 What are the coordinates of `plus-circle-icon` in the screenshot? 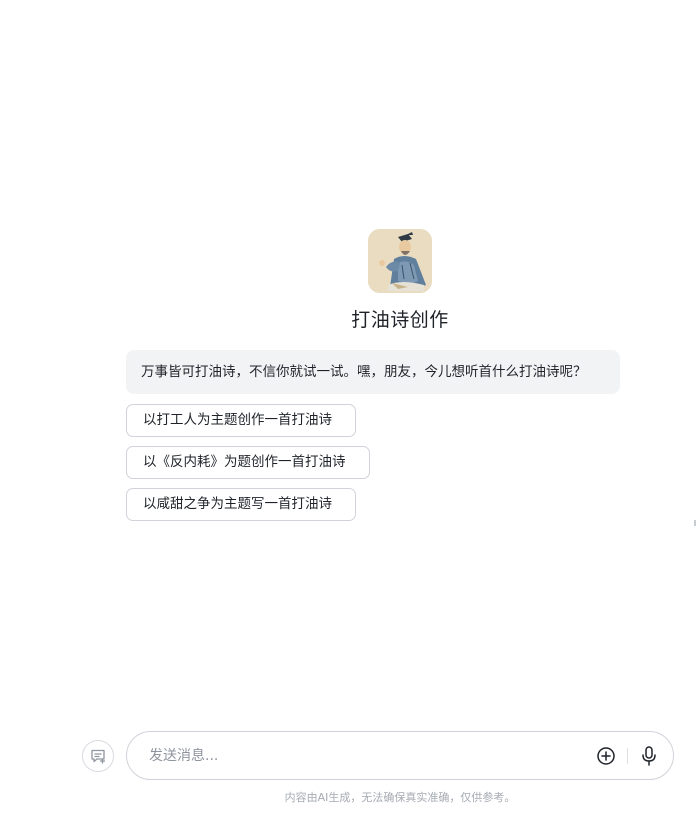 It's located at (606, 756).